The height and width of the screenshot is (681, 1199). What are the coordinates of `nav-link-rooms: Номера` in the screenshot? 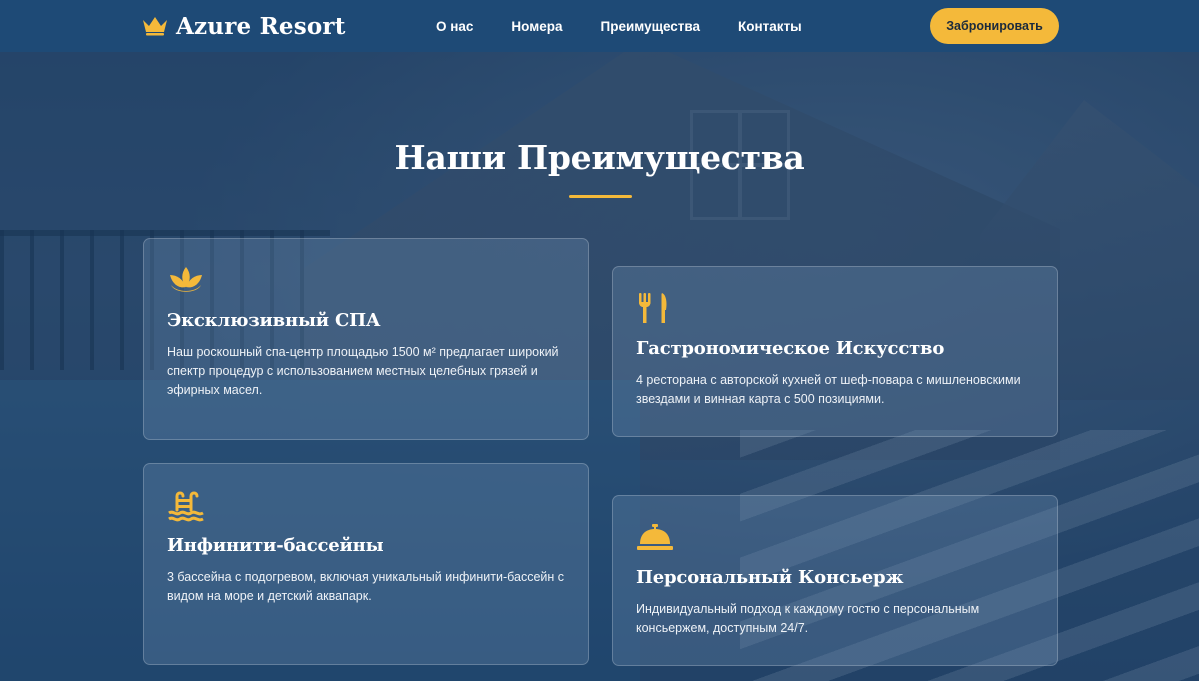 It's located at (536, 26).